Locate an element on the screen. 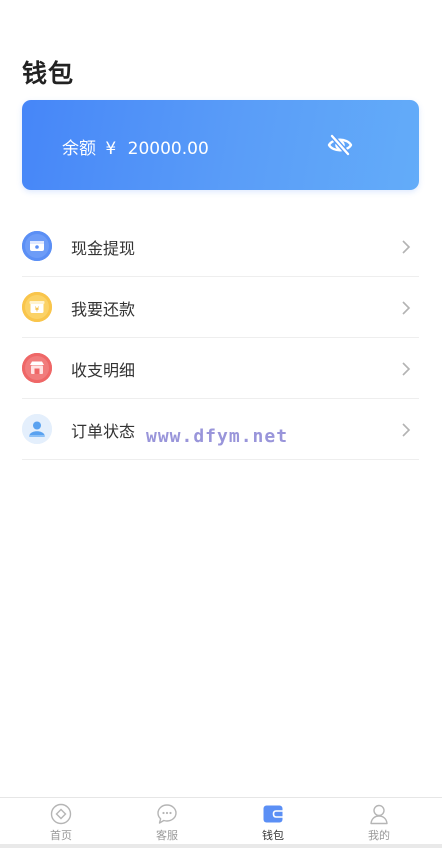 This screenshot has width=442, height=848. balance-card: 余额 ¥ 20000.00 is located at coordinates (220, 145).